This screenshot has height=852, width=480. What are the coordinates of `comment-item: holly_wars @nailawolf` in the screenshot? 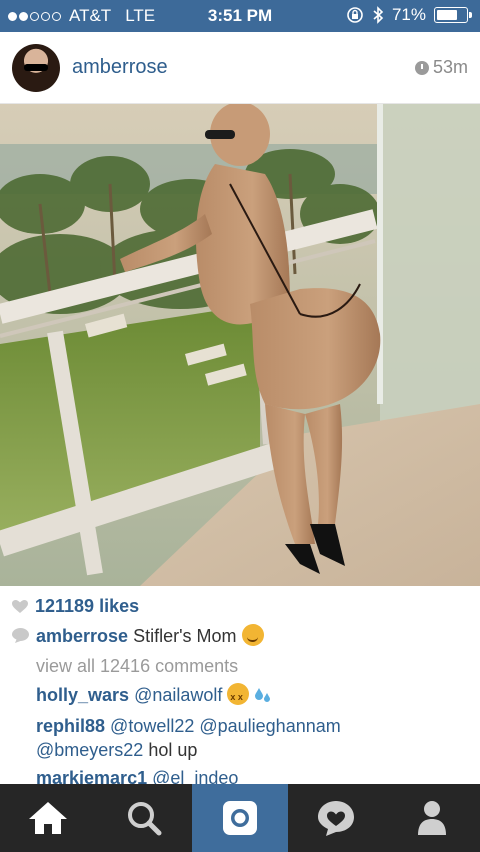 It's located at (154, 696).